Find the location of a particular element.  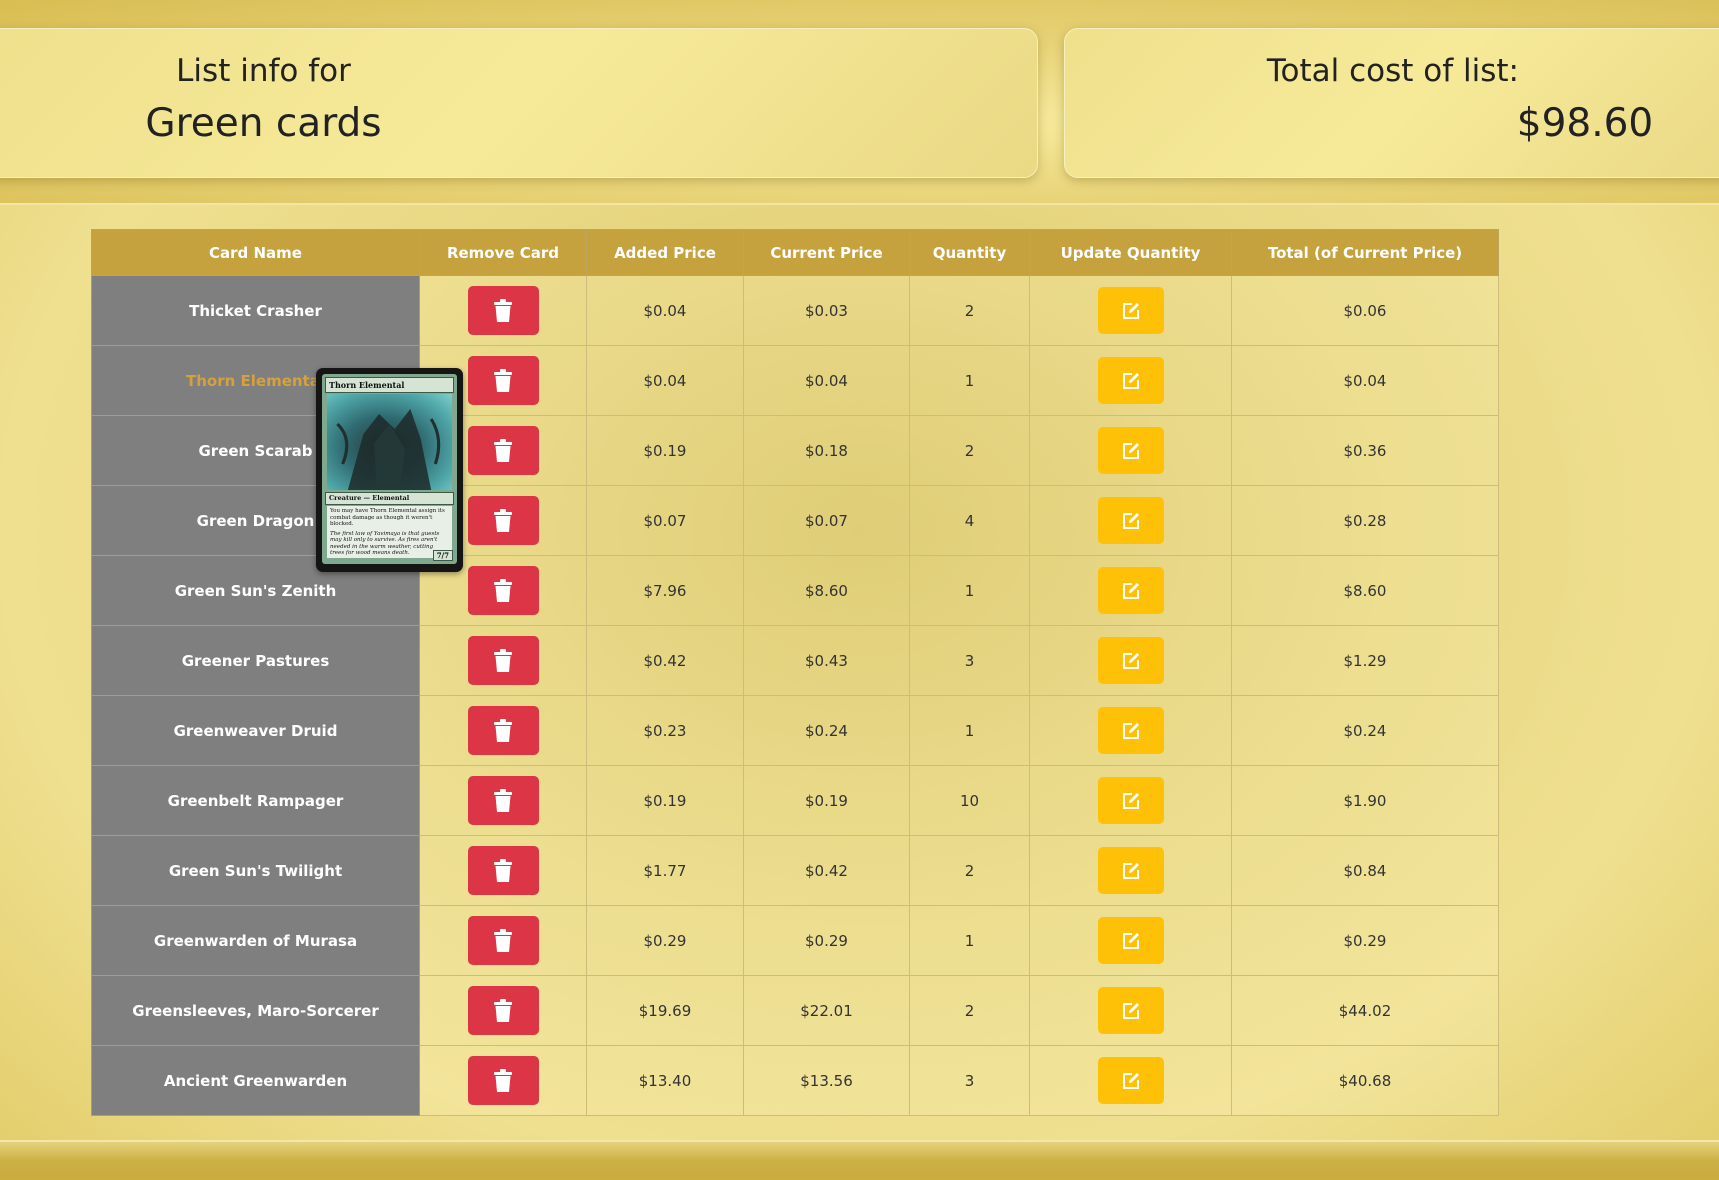

card-name-cell: Greenweaver Druid is located at coordinates (255, 730).